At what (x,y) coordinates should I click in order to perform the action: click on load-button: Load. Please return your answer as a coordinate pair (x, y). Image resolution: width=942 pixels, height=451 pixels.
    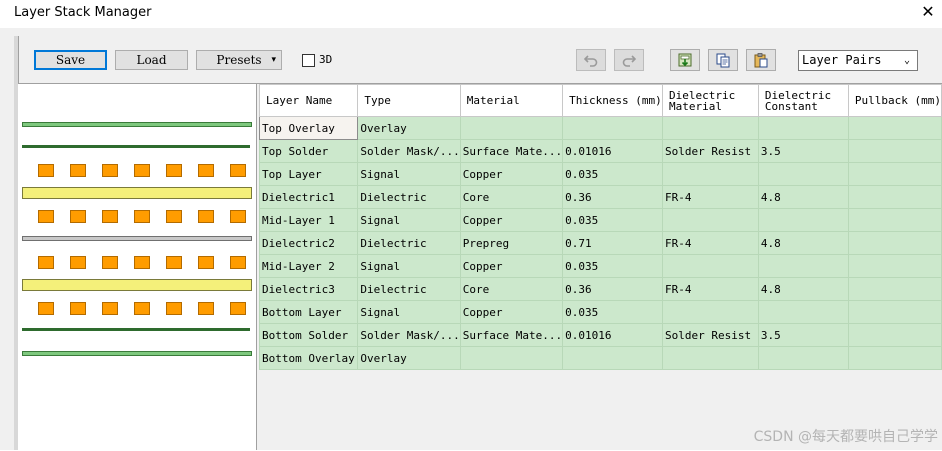
    Looking at the image, I should click on (151, 60).